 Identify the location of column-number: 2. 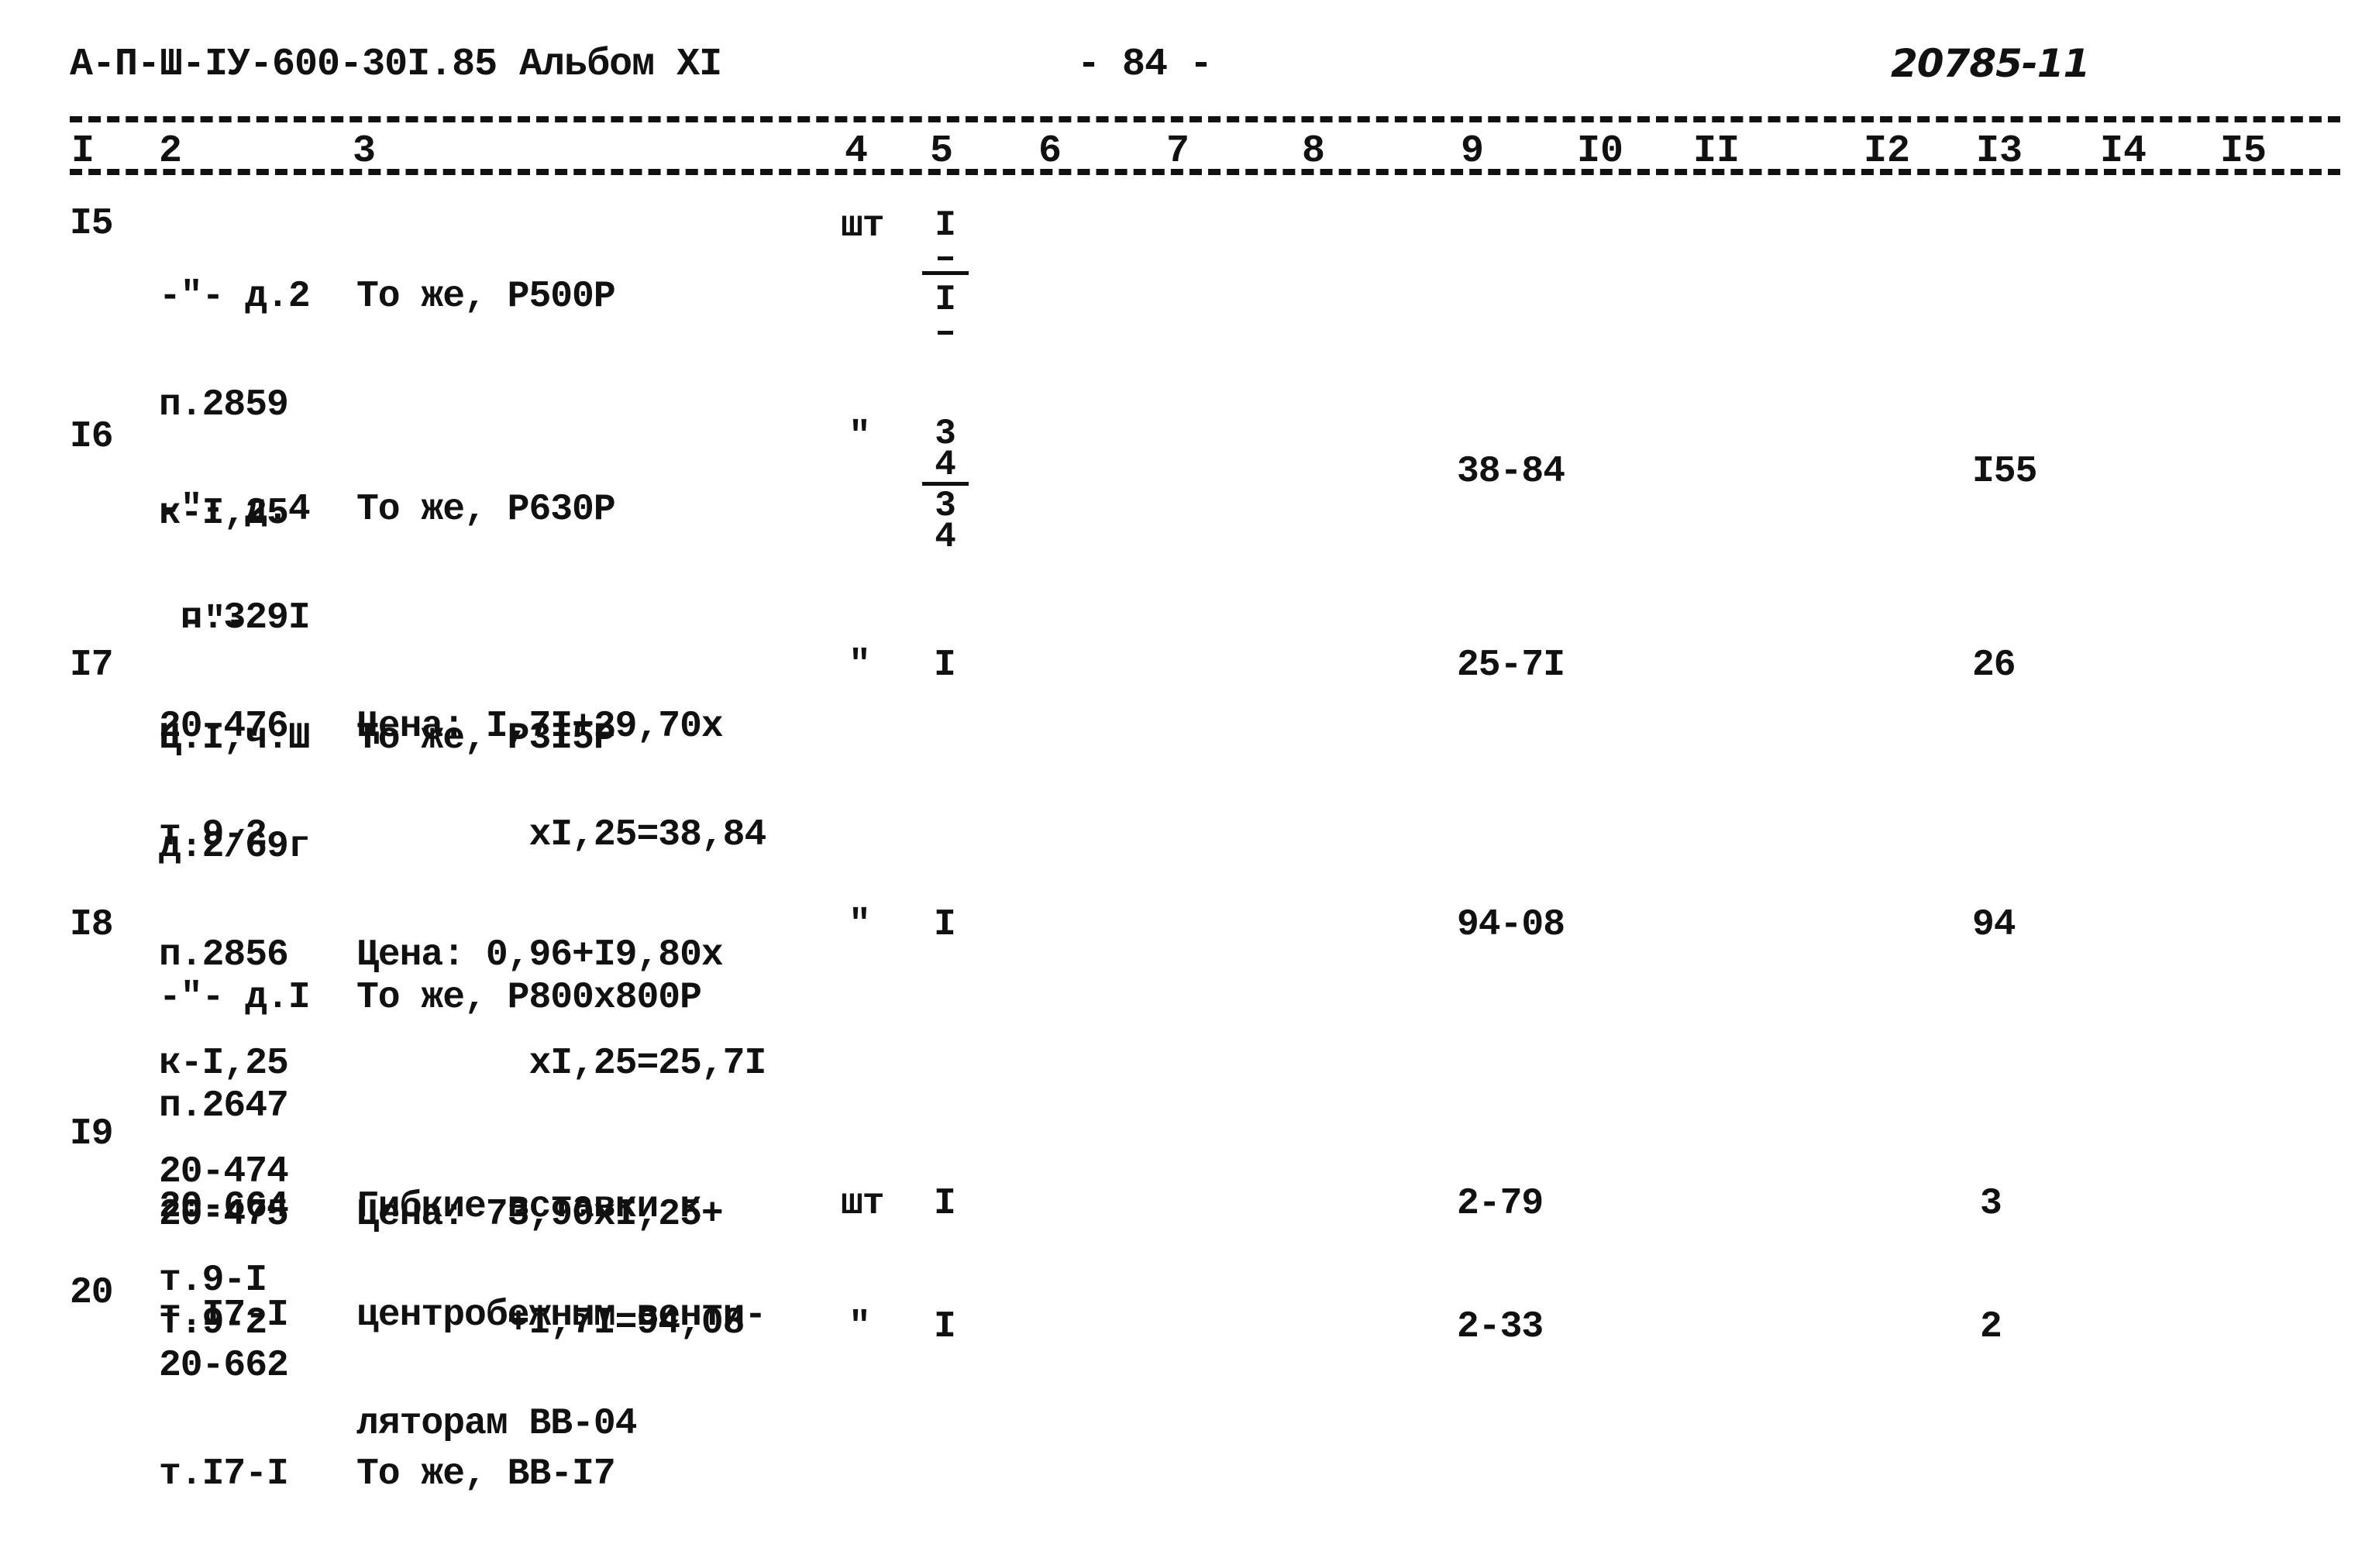
(171, 151).